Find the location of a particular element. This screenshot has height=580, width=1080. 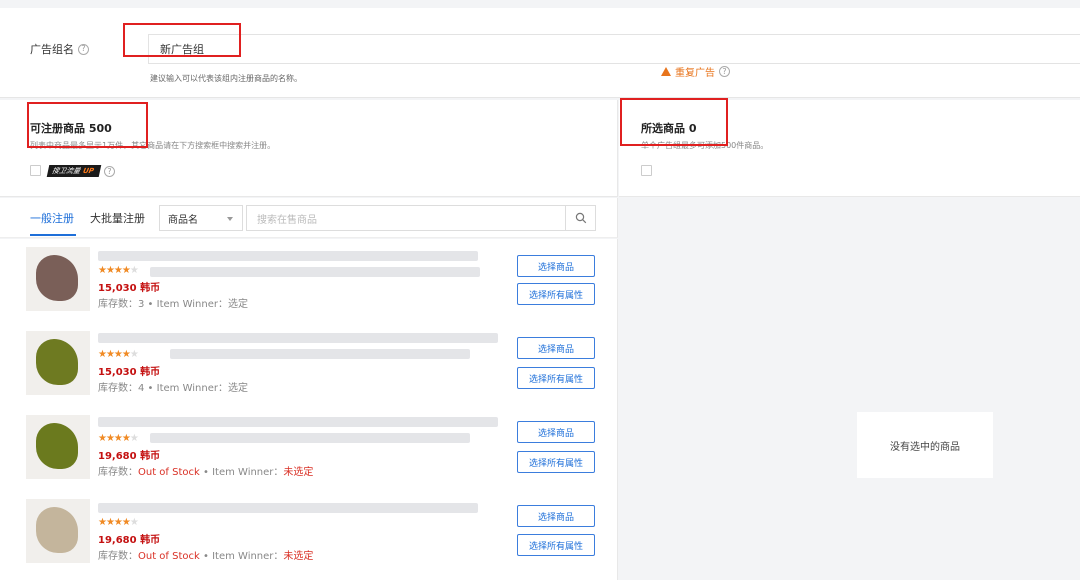

repeat-ad-checkbox is located at coordinates (646, 170).